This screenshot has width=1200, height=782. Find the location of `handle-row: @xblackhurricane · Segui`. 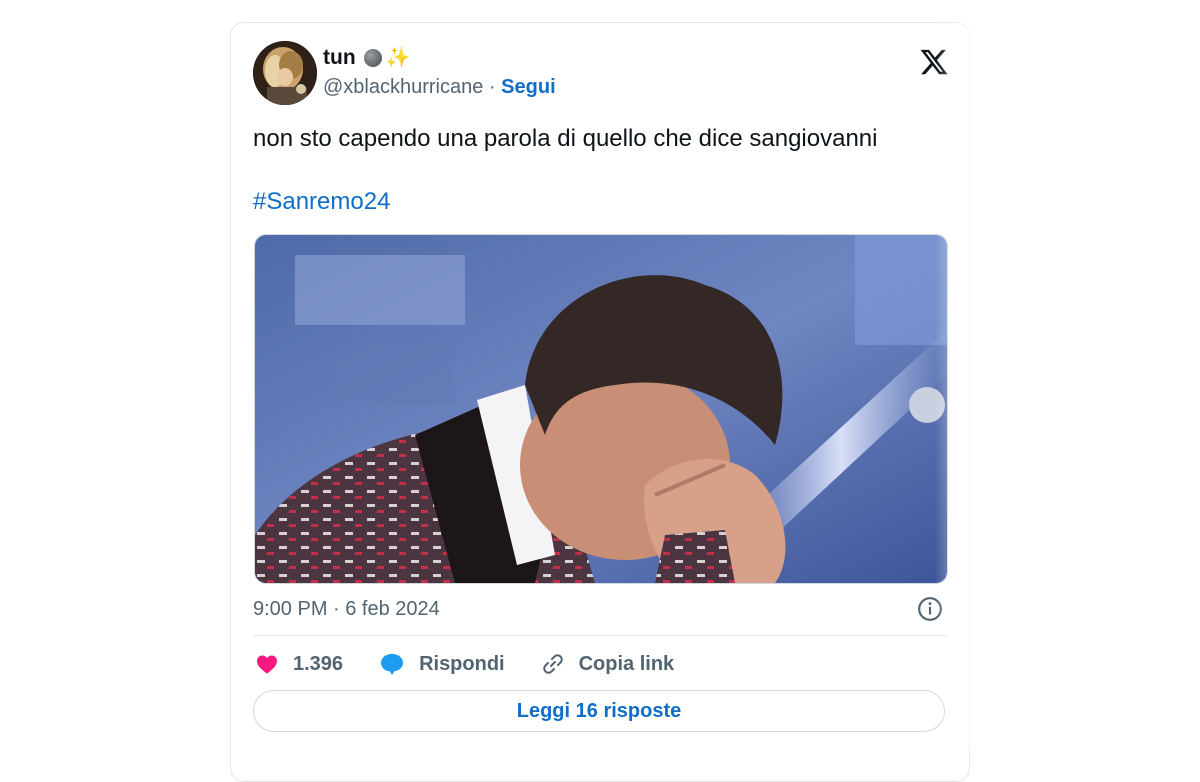

handle-row: @xblackhurricane · Segui is located at coordinates (439, 87).